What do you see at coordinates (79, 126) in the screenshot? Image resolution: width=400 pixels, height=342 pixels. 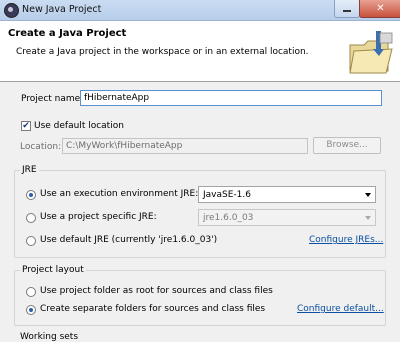 I see `use-default-location-label: Use default location` at bounding box center [79, 126].